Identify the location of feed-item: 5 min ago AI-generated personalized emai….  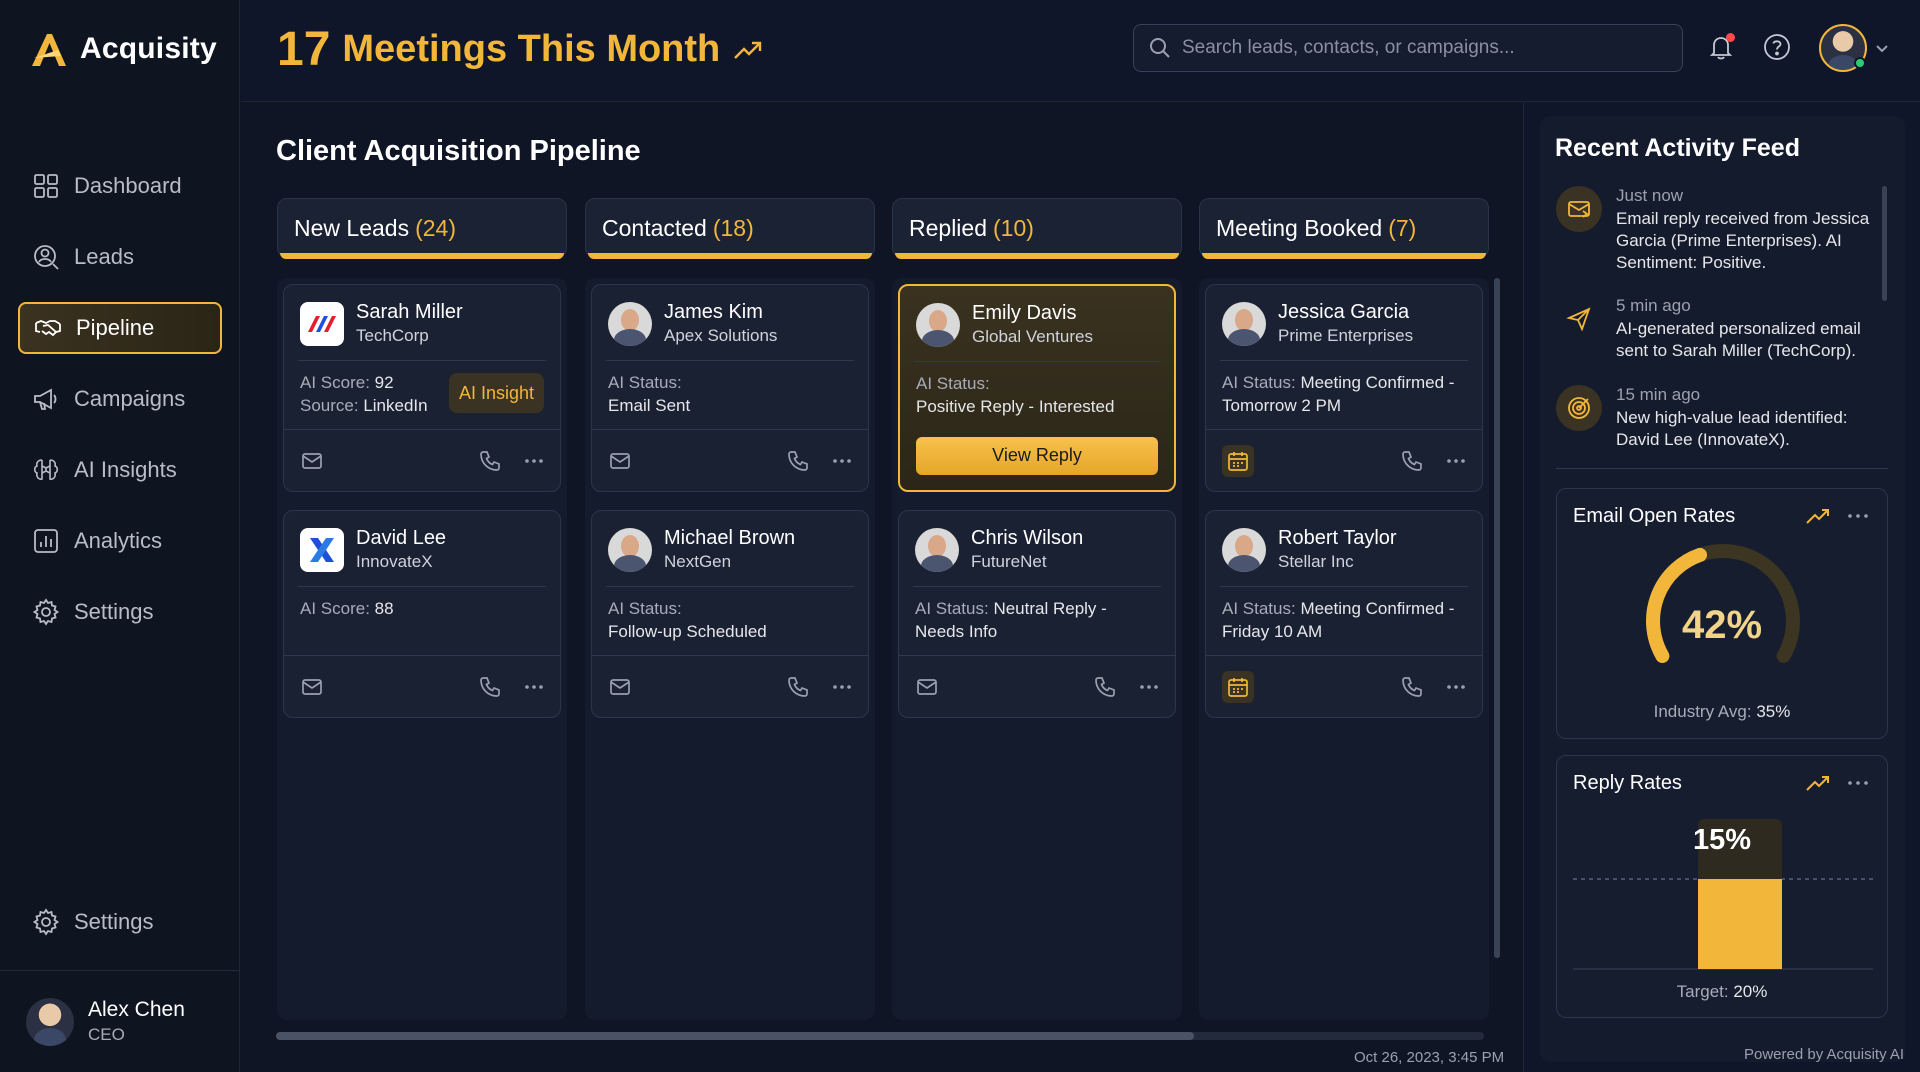
(1721, 329).